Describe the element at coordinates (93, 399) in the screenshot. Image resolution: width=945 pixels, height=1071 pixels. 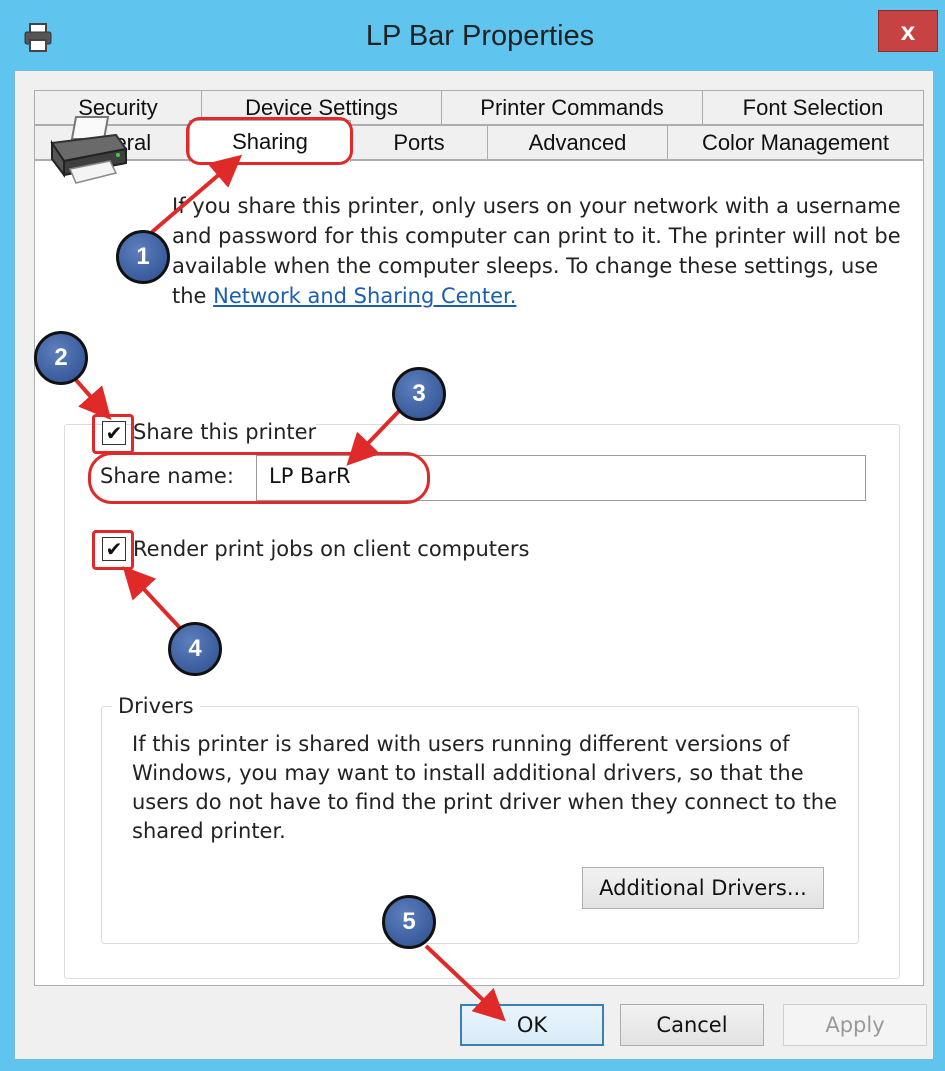
I see `arrow-to-share-checkbox` at that location.